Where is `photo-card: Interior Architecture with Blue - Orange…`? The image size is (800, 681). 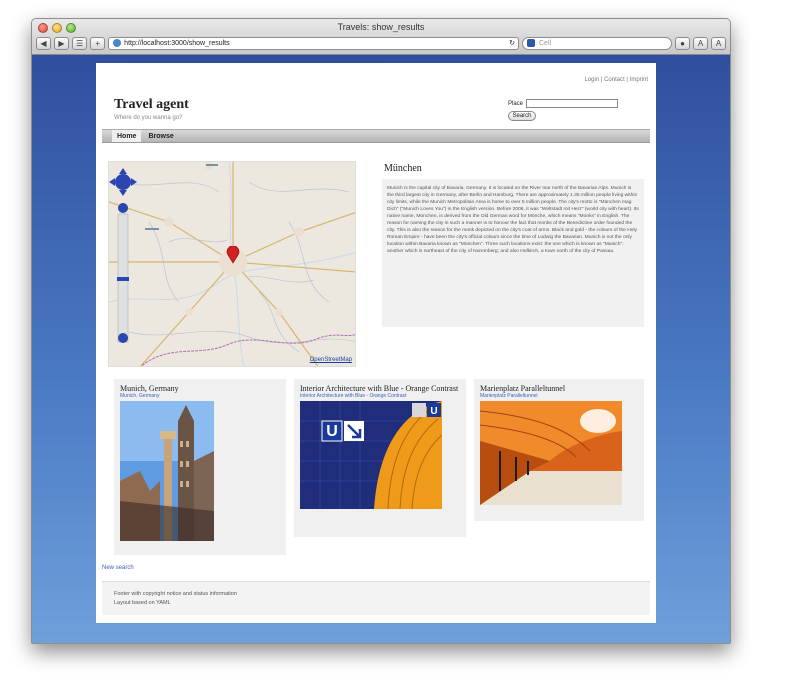
photo-card: Interior Architecture with Blue - Orange… is located at coordinates (380, 458).